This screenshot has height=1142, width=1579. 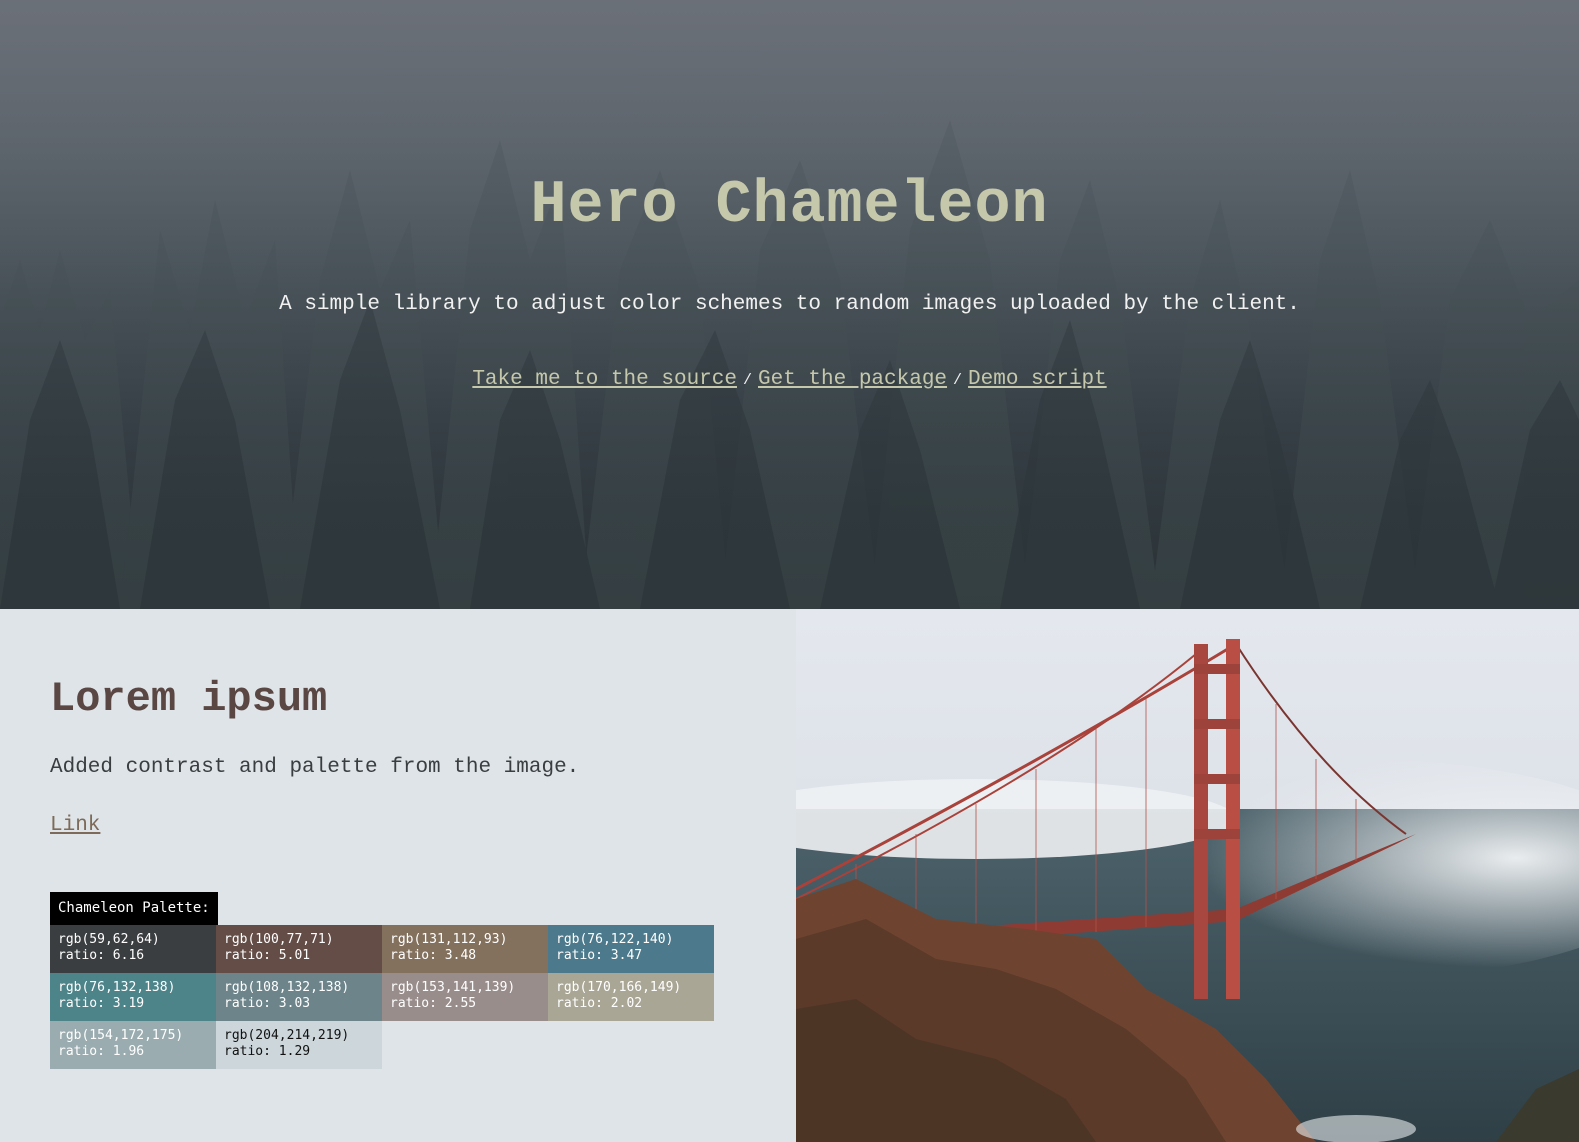 I want to click on swatch-ratio: ratio: 2.02, so click(x=599, y=1003).